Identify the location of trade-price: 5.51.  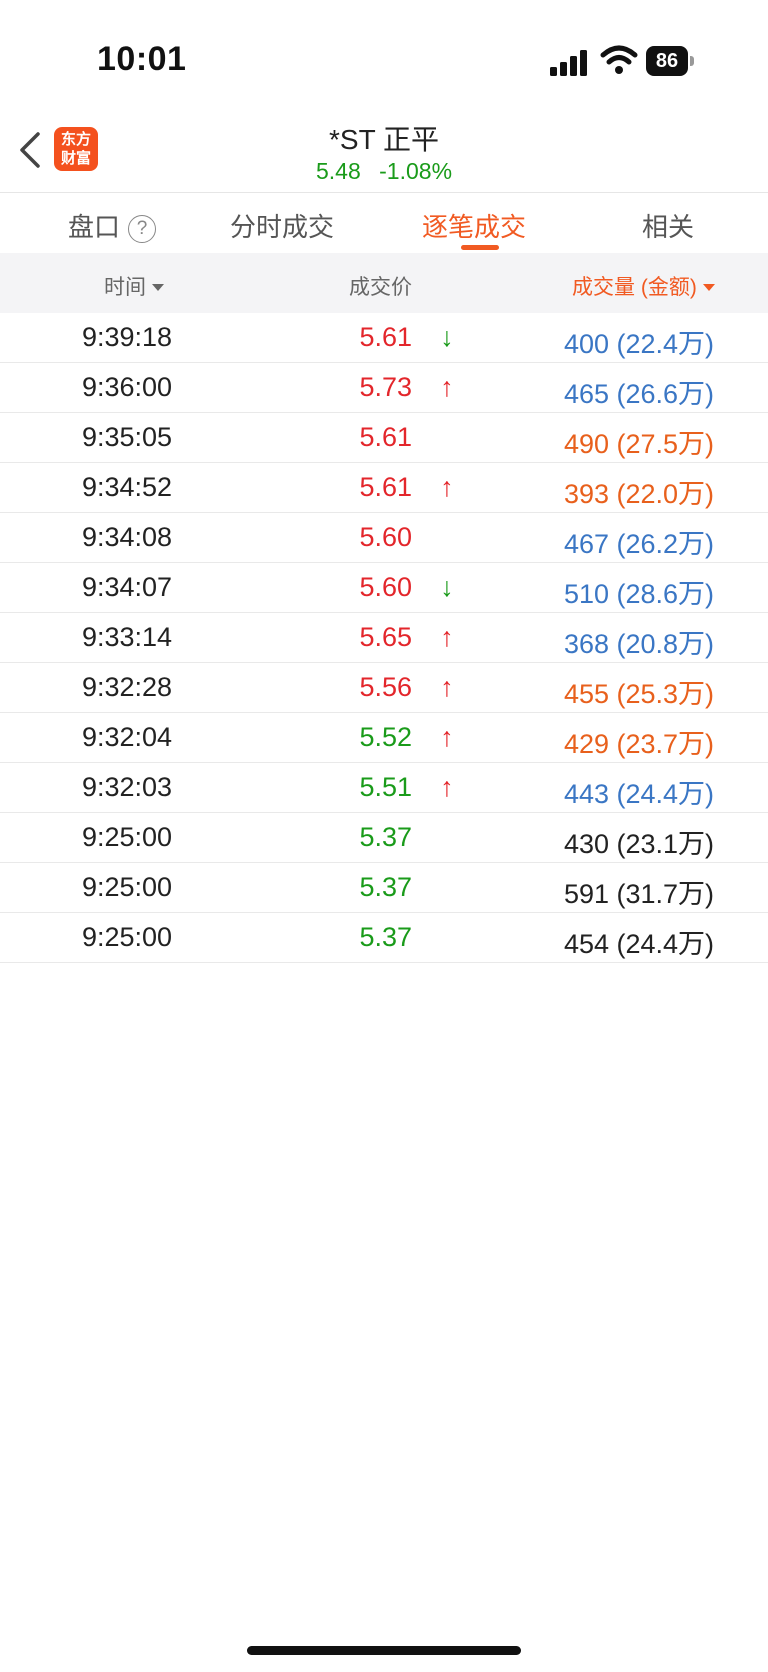
(385, 787).